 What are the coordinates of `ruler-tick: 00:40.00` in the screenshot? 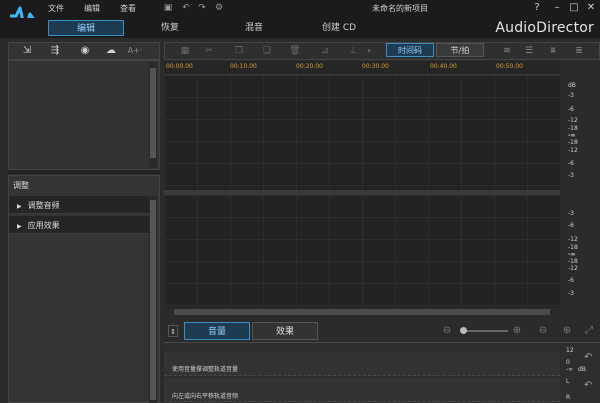 It's located at (443, 66).